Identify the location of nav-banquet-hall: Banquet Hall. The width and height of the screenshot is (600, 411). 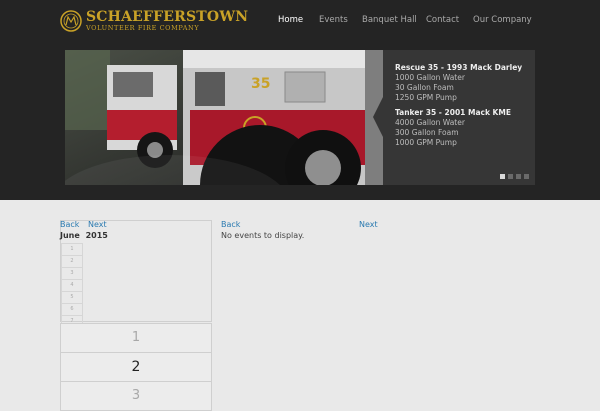
(389, 20).